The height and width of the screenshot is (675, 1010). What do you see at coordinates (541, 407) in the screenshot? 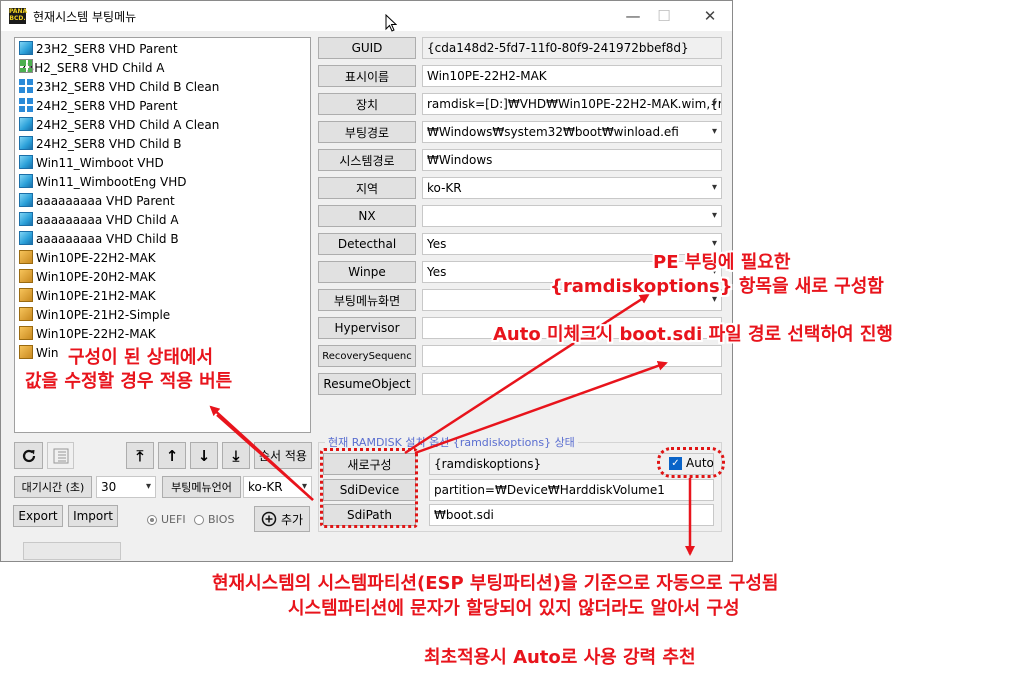
I see `arrow-to-auto-note` at bounding box center [541, 407].